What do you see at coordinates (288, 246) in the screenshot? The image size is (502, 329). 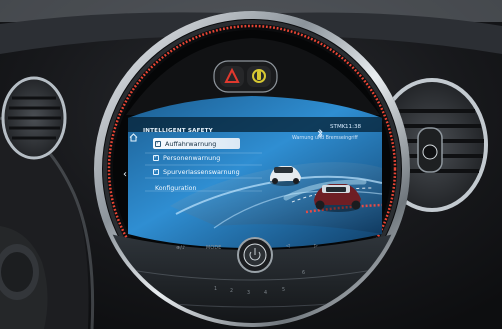 I see `seek-back-icon: ◁` at bounding box center [288, 246].